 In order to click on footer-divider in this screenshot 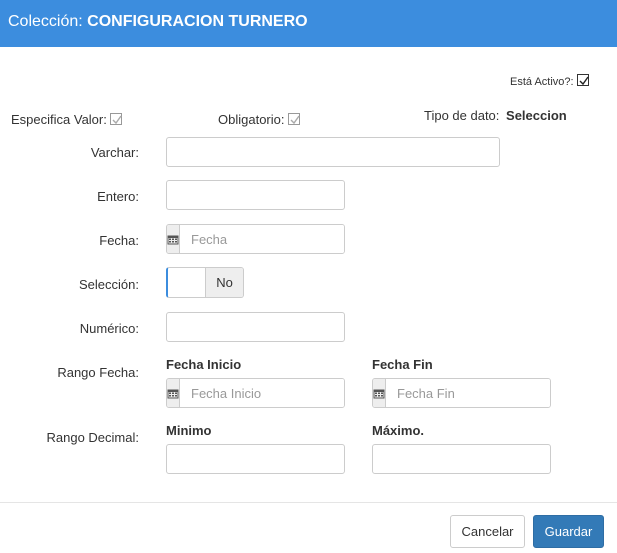, I will do `click(308, 502)`.